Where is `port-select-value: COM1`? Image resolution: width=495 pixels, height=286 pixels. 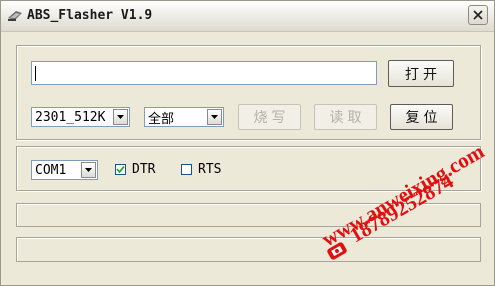
port-select-value: COM1 is located at coordinates (51, 170).